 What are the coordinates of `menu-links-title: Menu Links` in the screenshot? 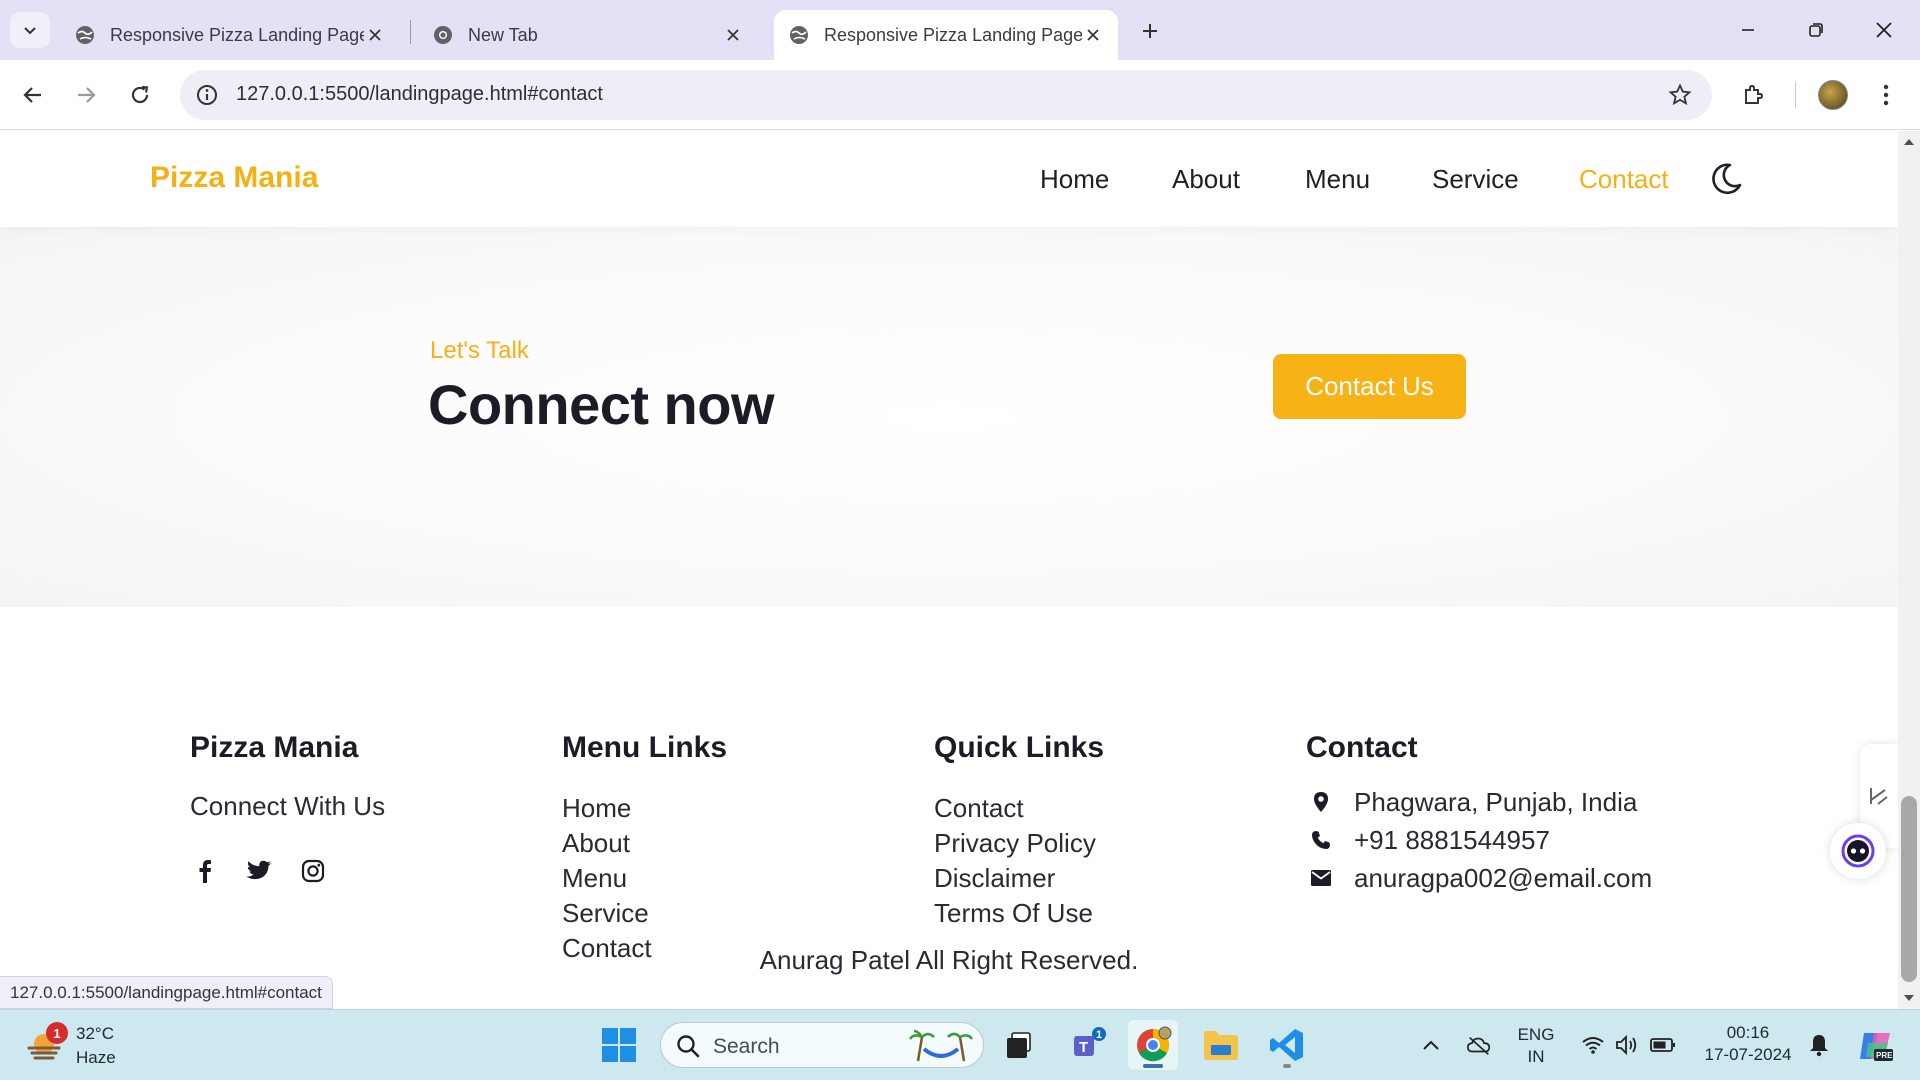 It's located at (645, 747).